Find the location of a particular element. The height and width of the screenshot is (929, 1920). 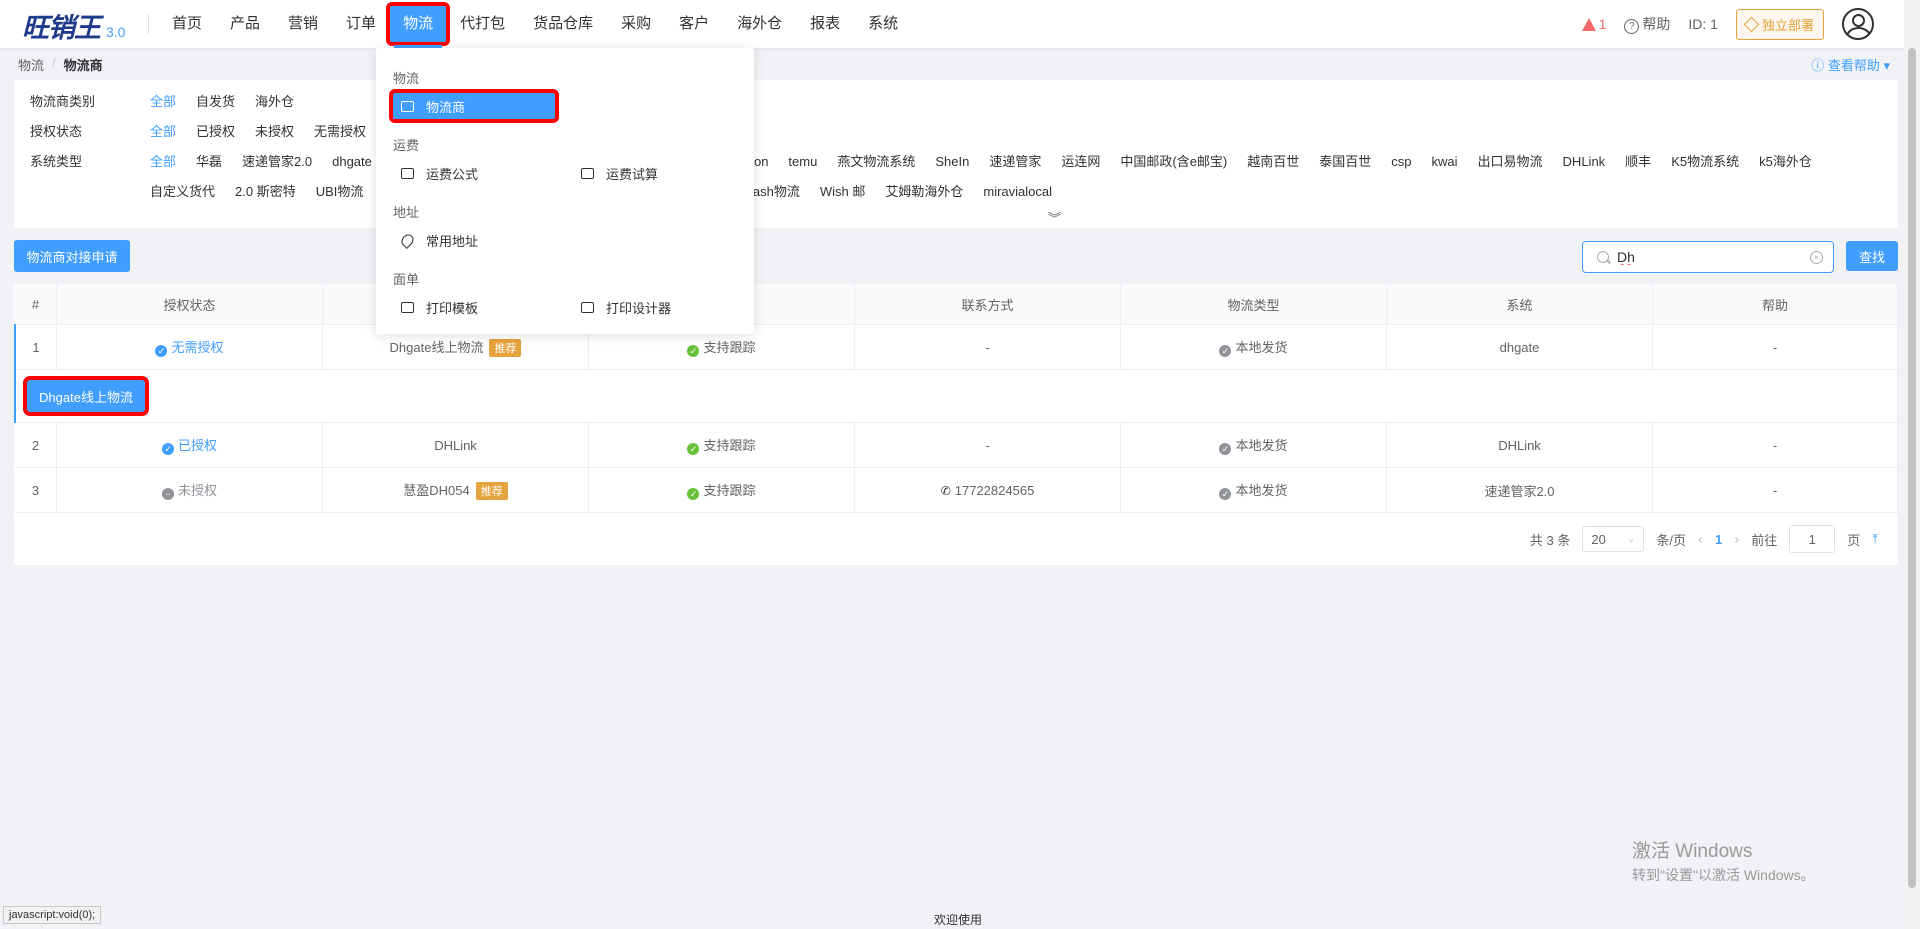

auth-status: ✓ 无需授权 is located at coordinates (189, 347).